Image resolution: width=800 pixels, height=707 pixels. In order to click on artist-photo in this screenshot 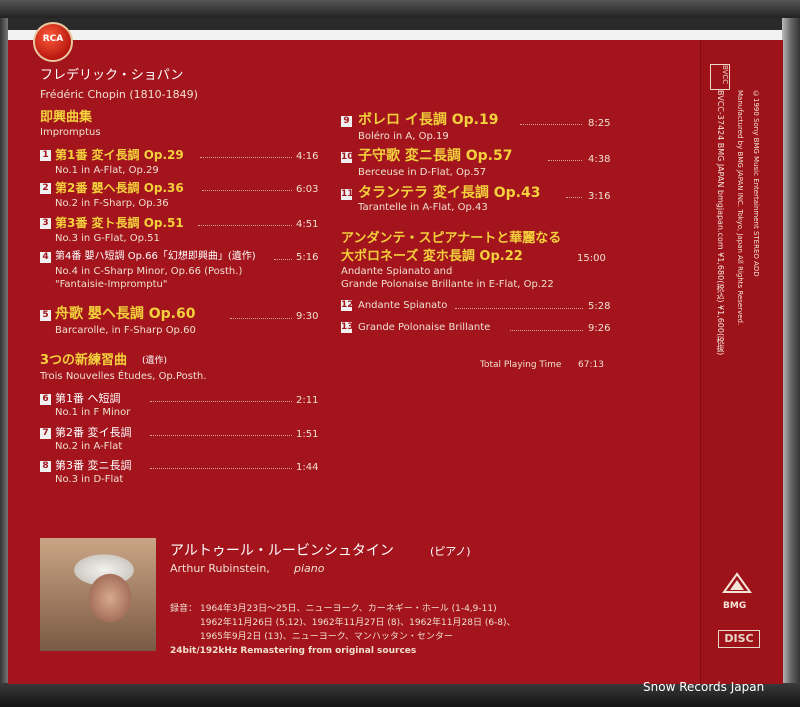, I will do `click(98, 594)`.